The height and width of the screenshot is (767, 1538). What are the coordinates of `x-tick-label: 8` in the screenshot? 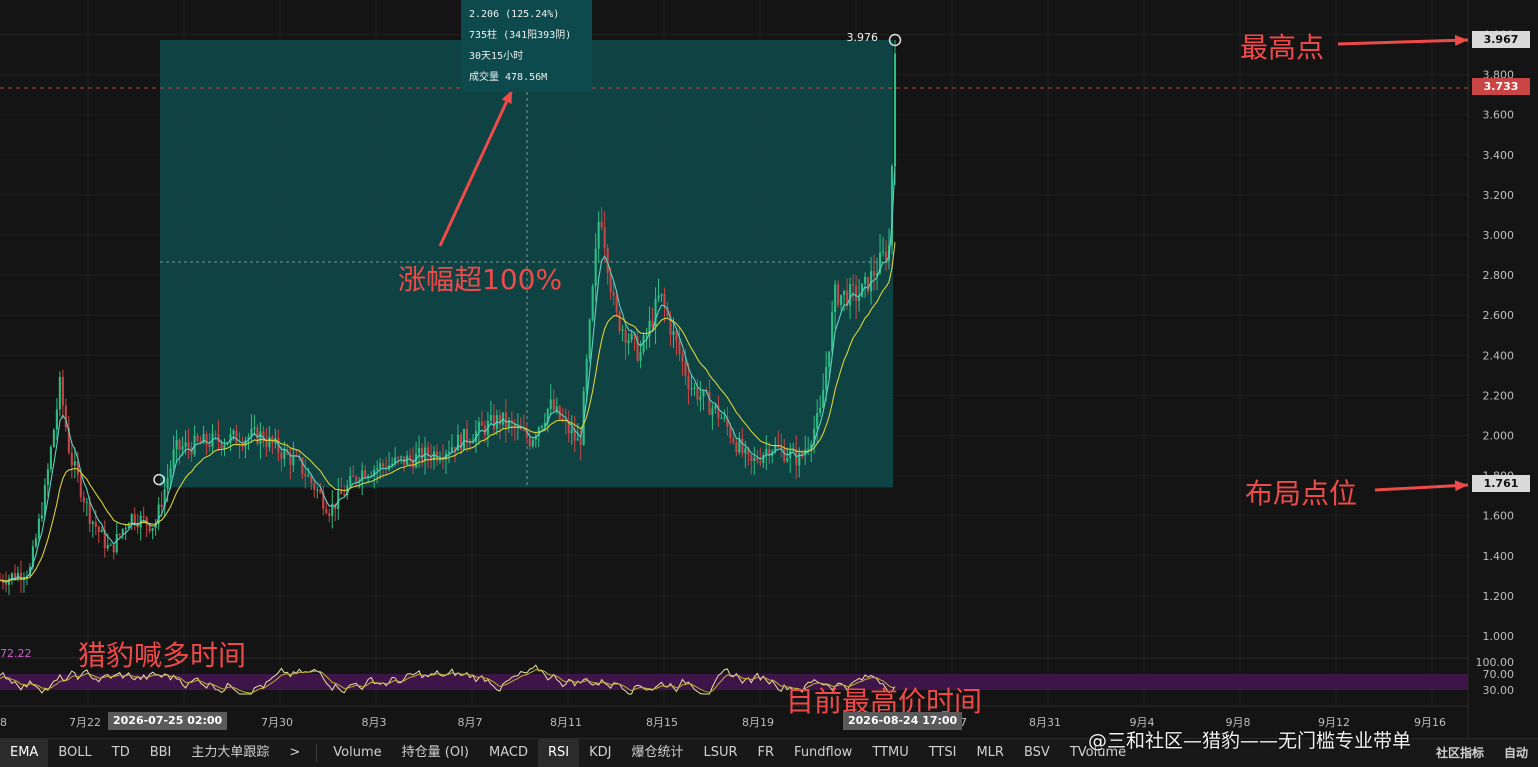 It's located at (3, 722).